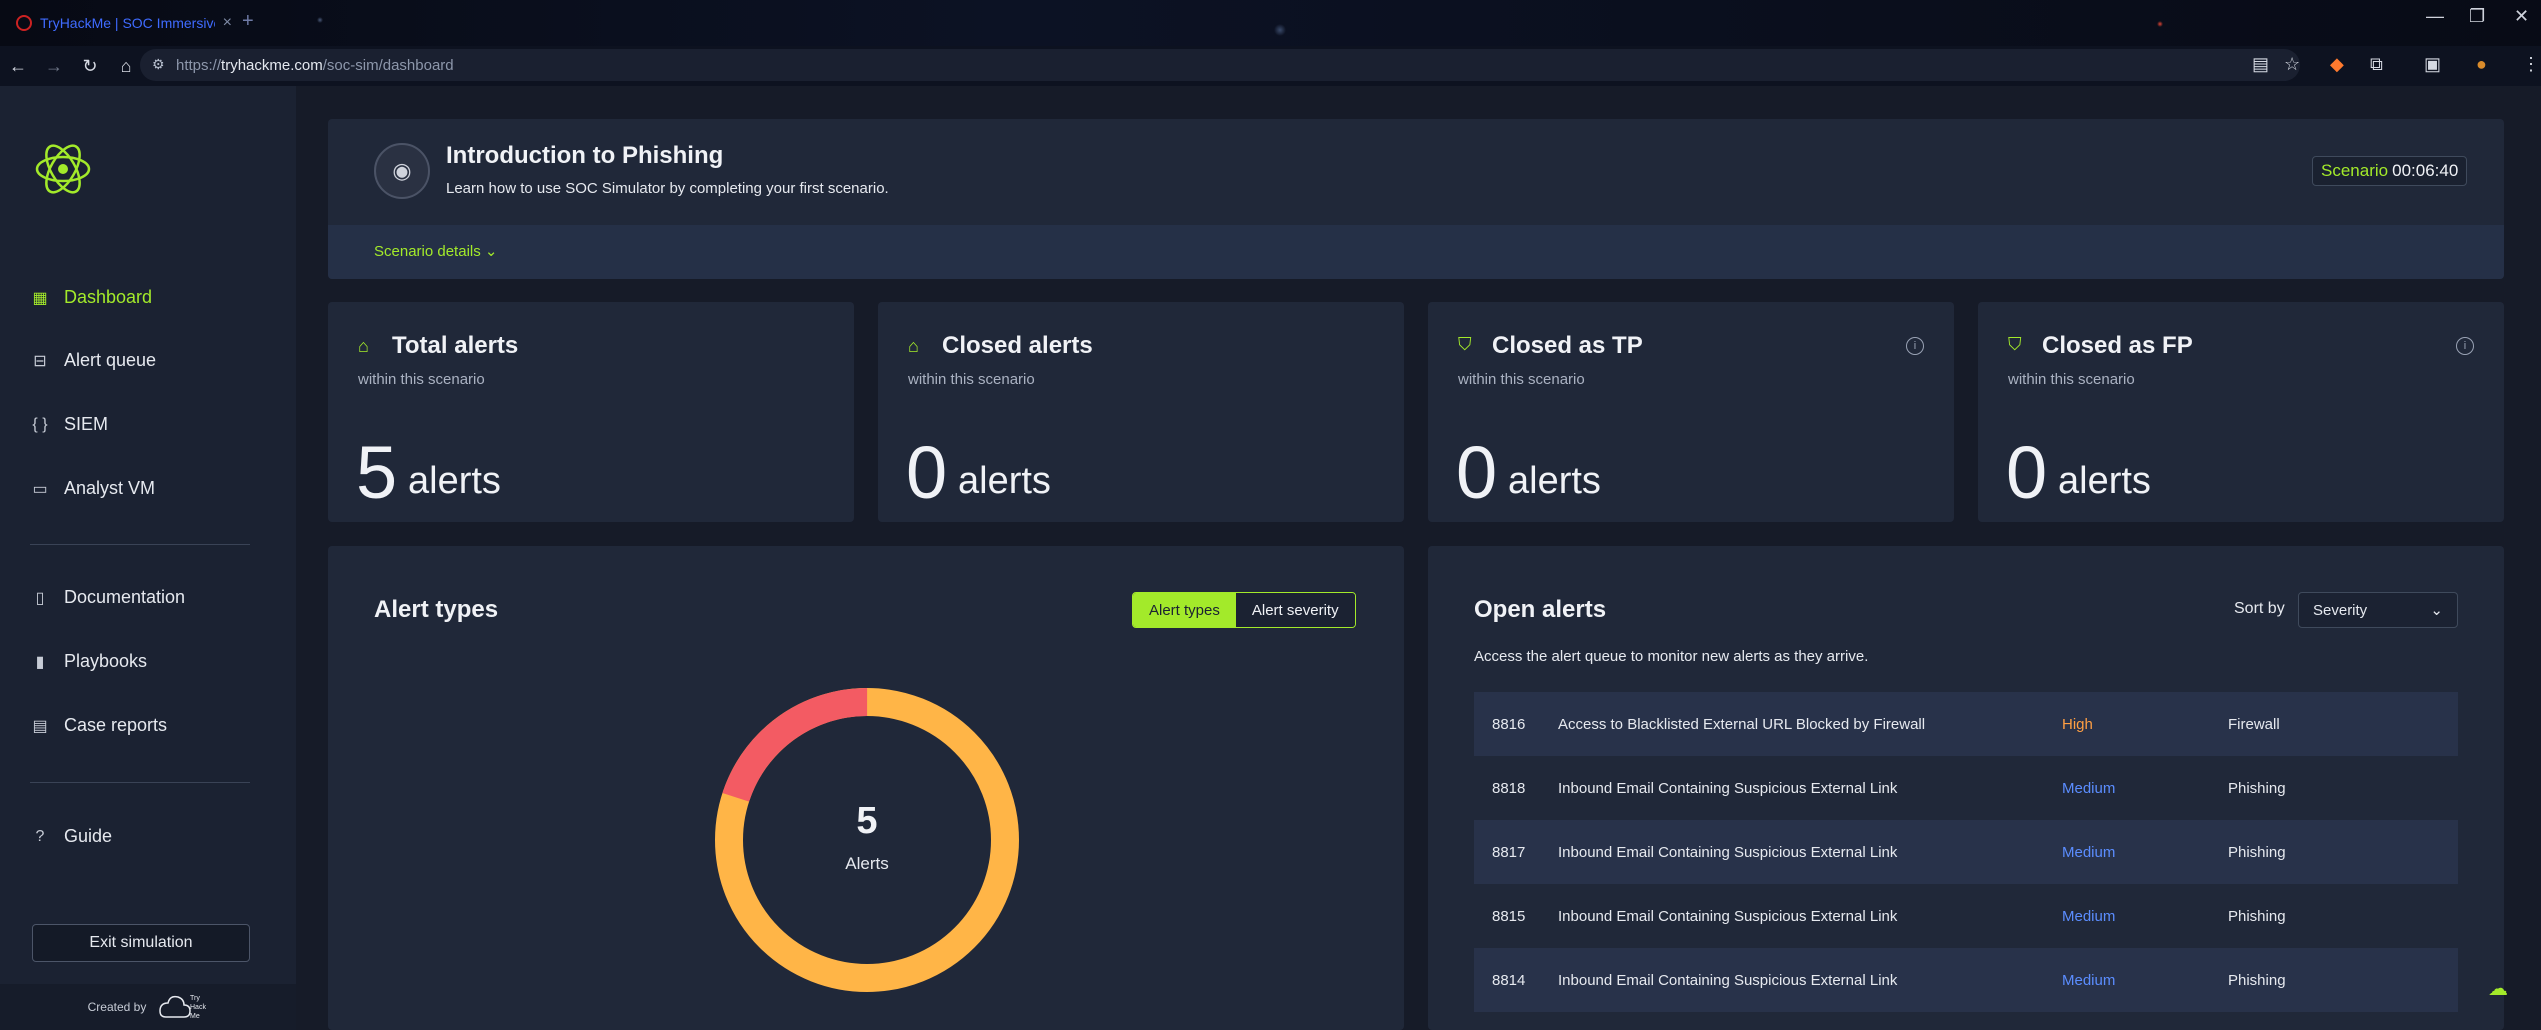 Image resolution: width=2541 pixels, height=1030 pixels. I want to click on thm-logo-hack: Hack, so click(198, 1007).